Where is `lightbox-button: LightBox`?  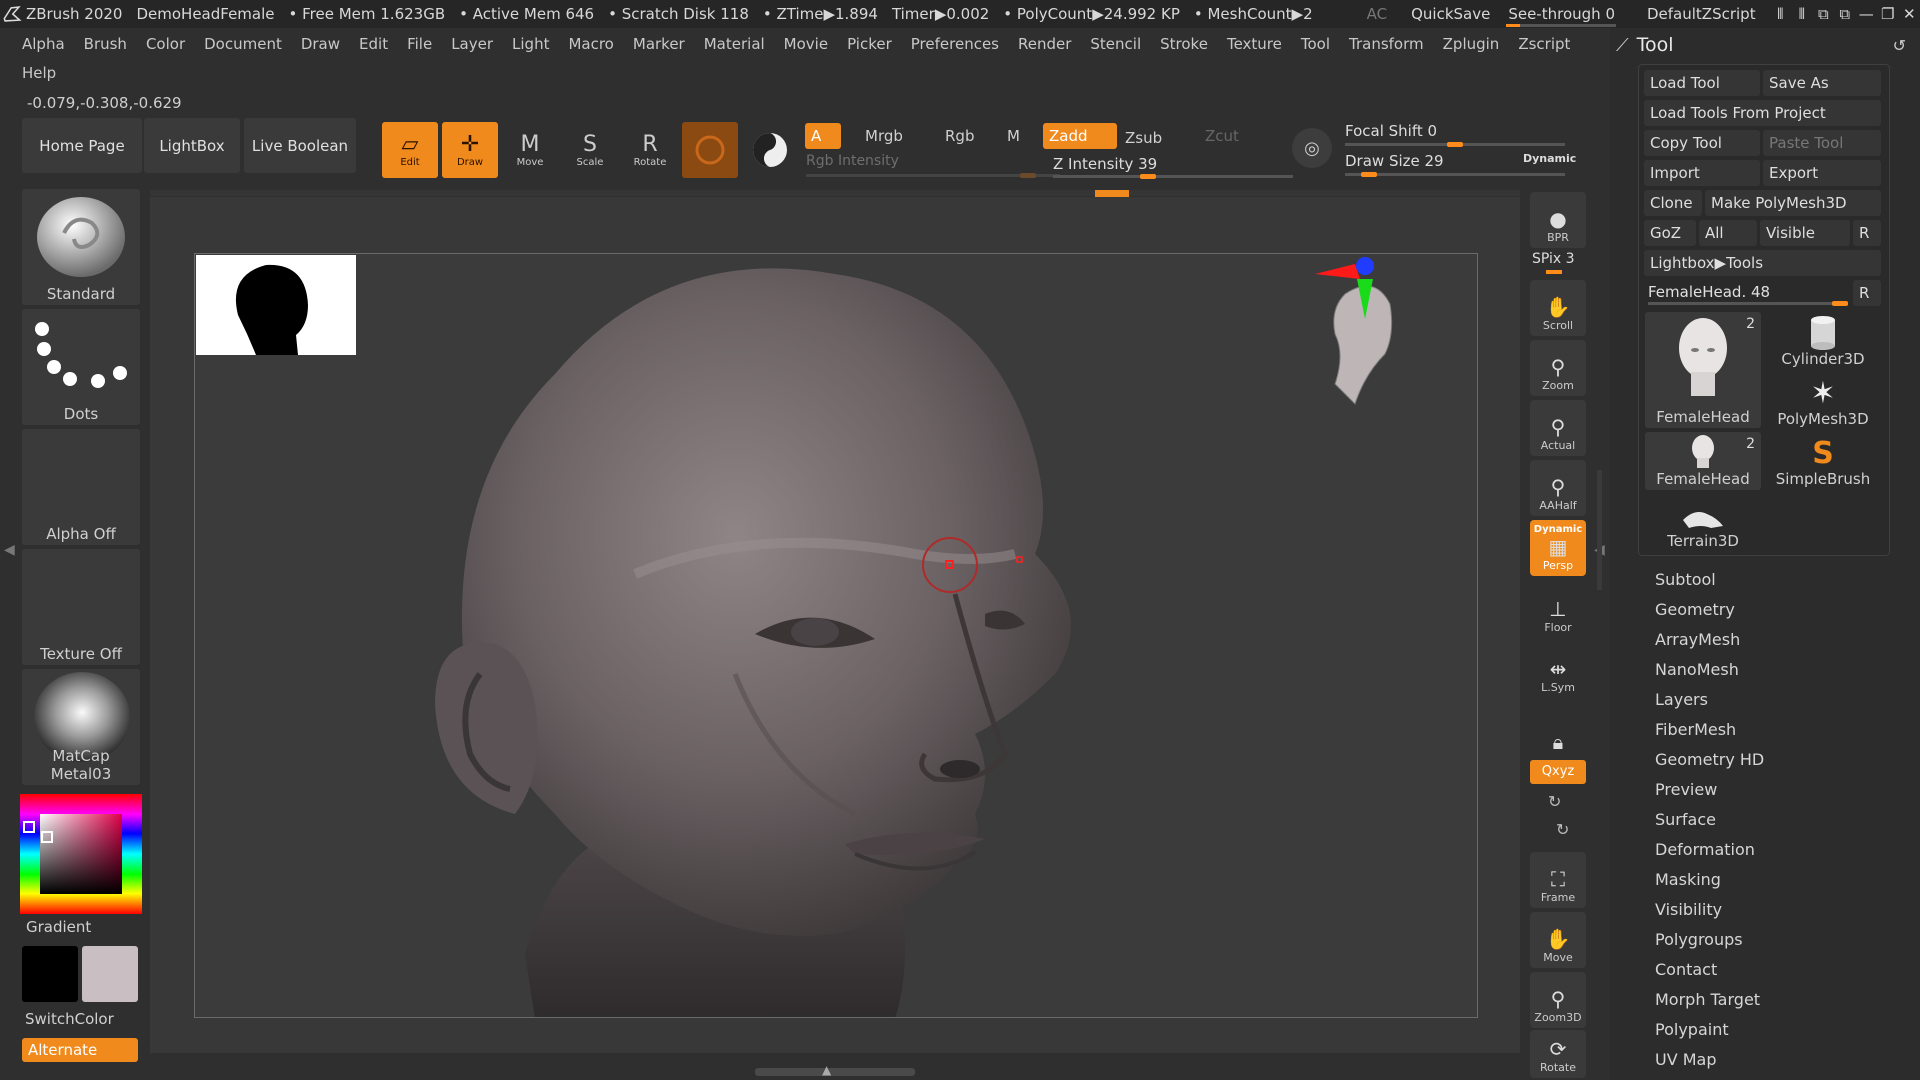
lightbox-button: LightBox is located at coordinates (192, 145).